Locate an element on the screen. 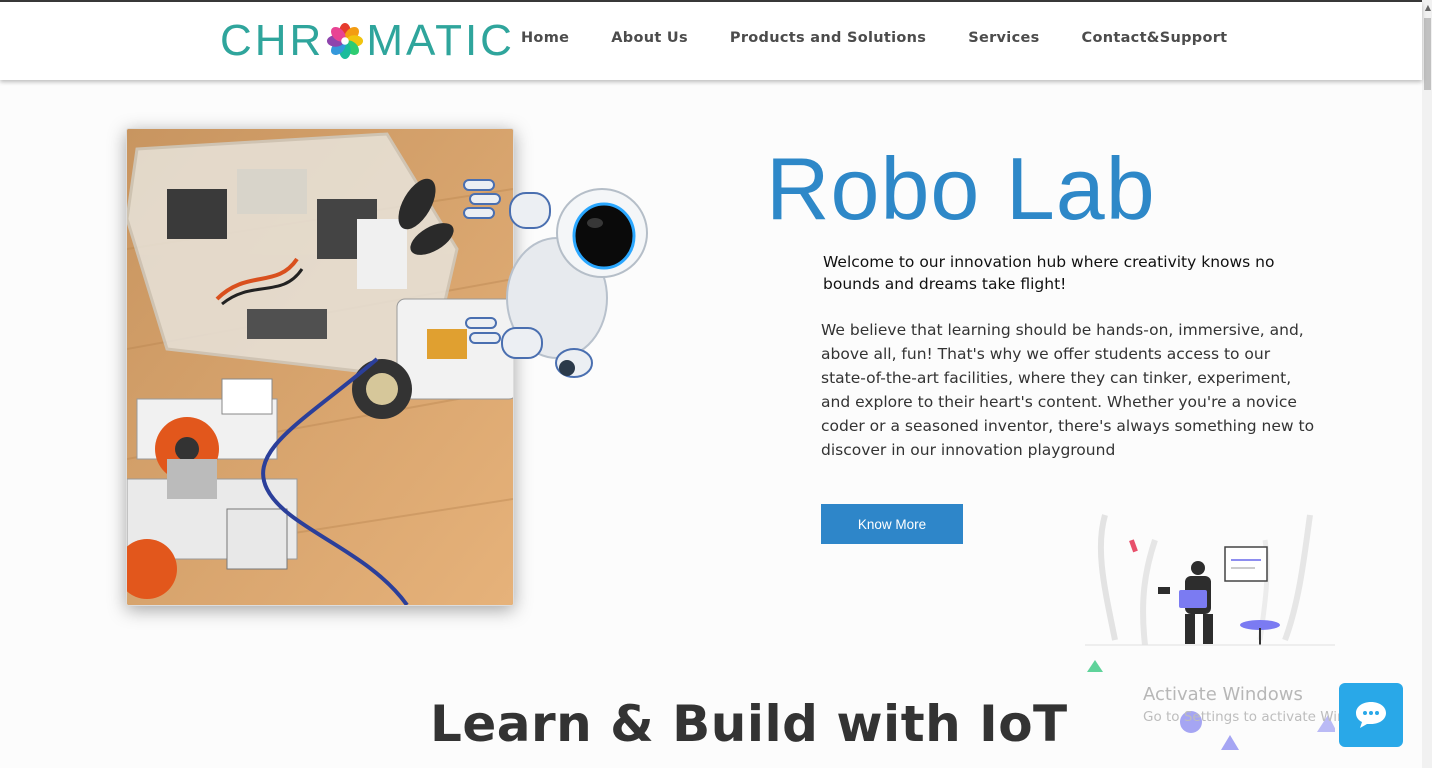  chat-button is located at coordinates (1371, 715).